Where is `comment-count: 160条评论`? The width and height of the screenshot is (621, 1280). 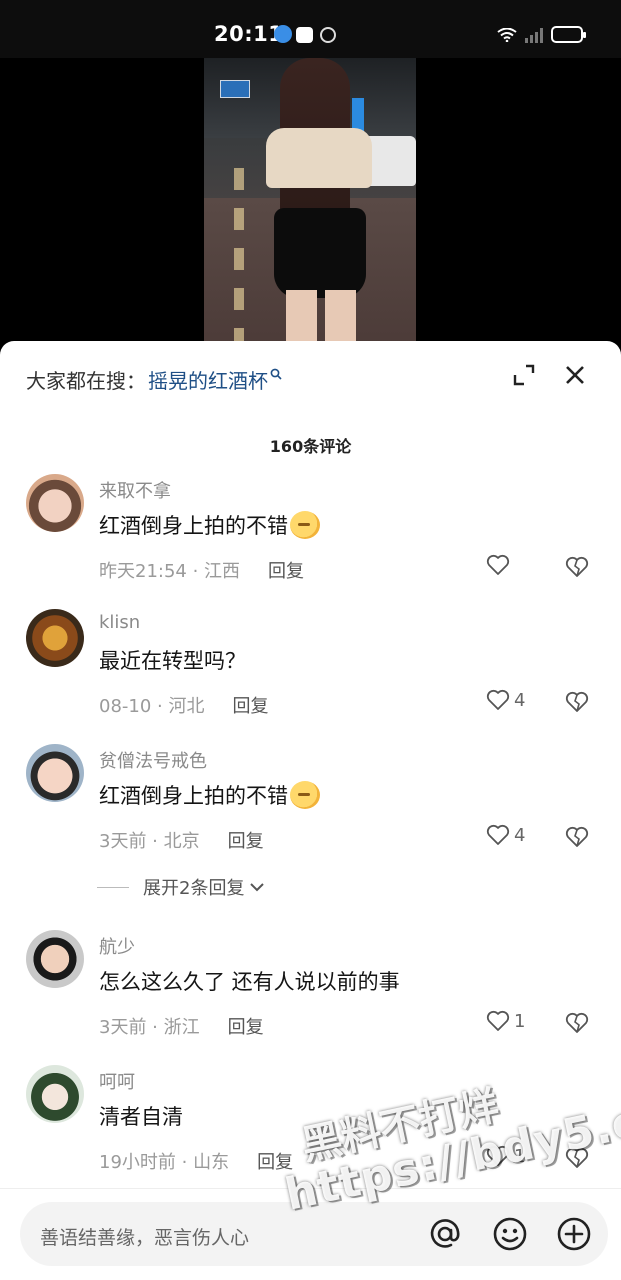 comment-count: 160条评论 is located at coordinates (310, 446).